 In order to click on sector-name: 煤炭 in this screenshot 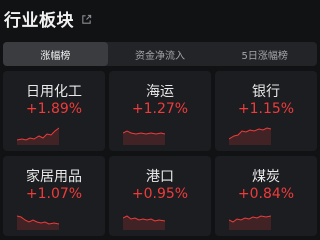, I will do `click(266, 177)`.